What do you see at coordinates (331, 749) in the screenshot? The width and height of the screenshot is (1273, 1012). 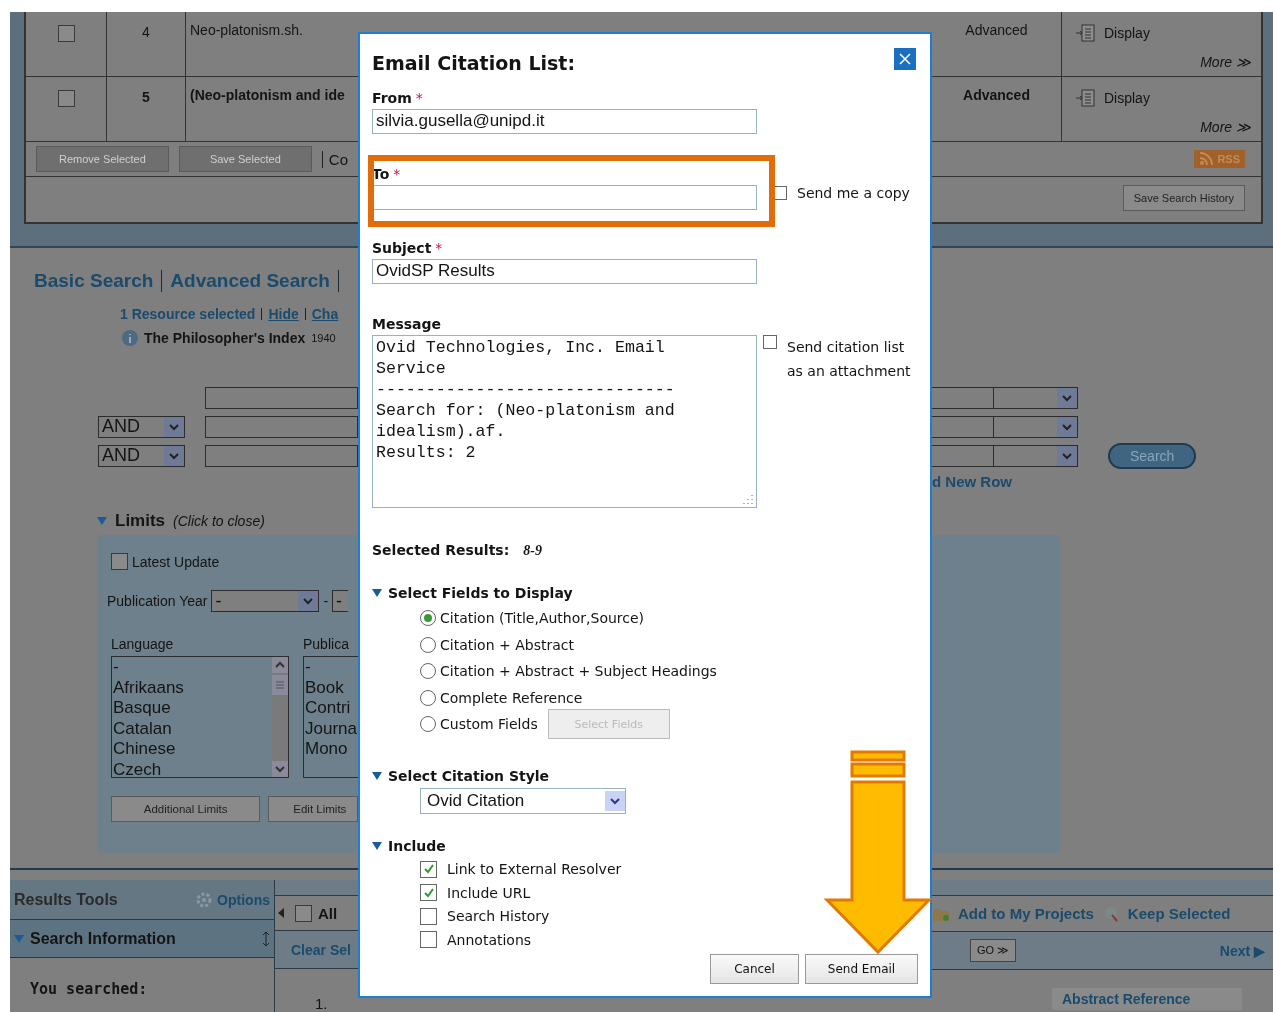 I see `list-option: Mono` at bounding box center [331, 749].